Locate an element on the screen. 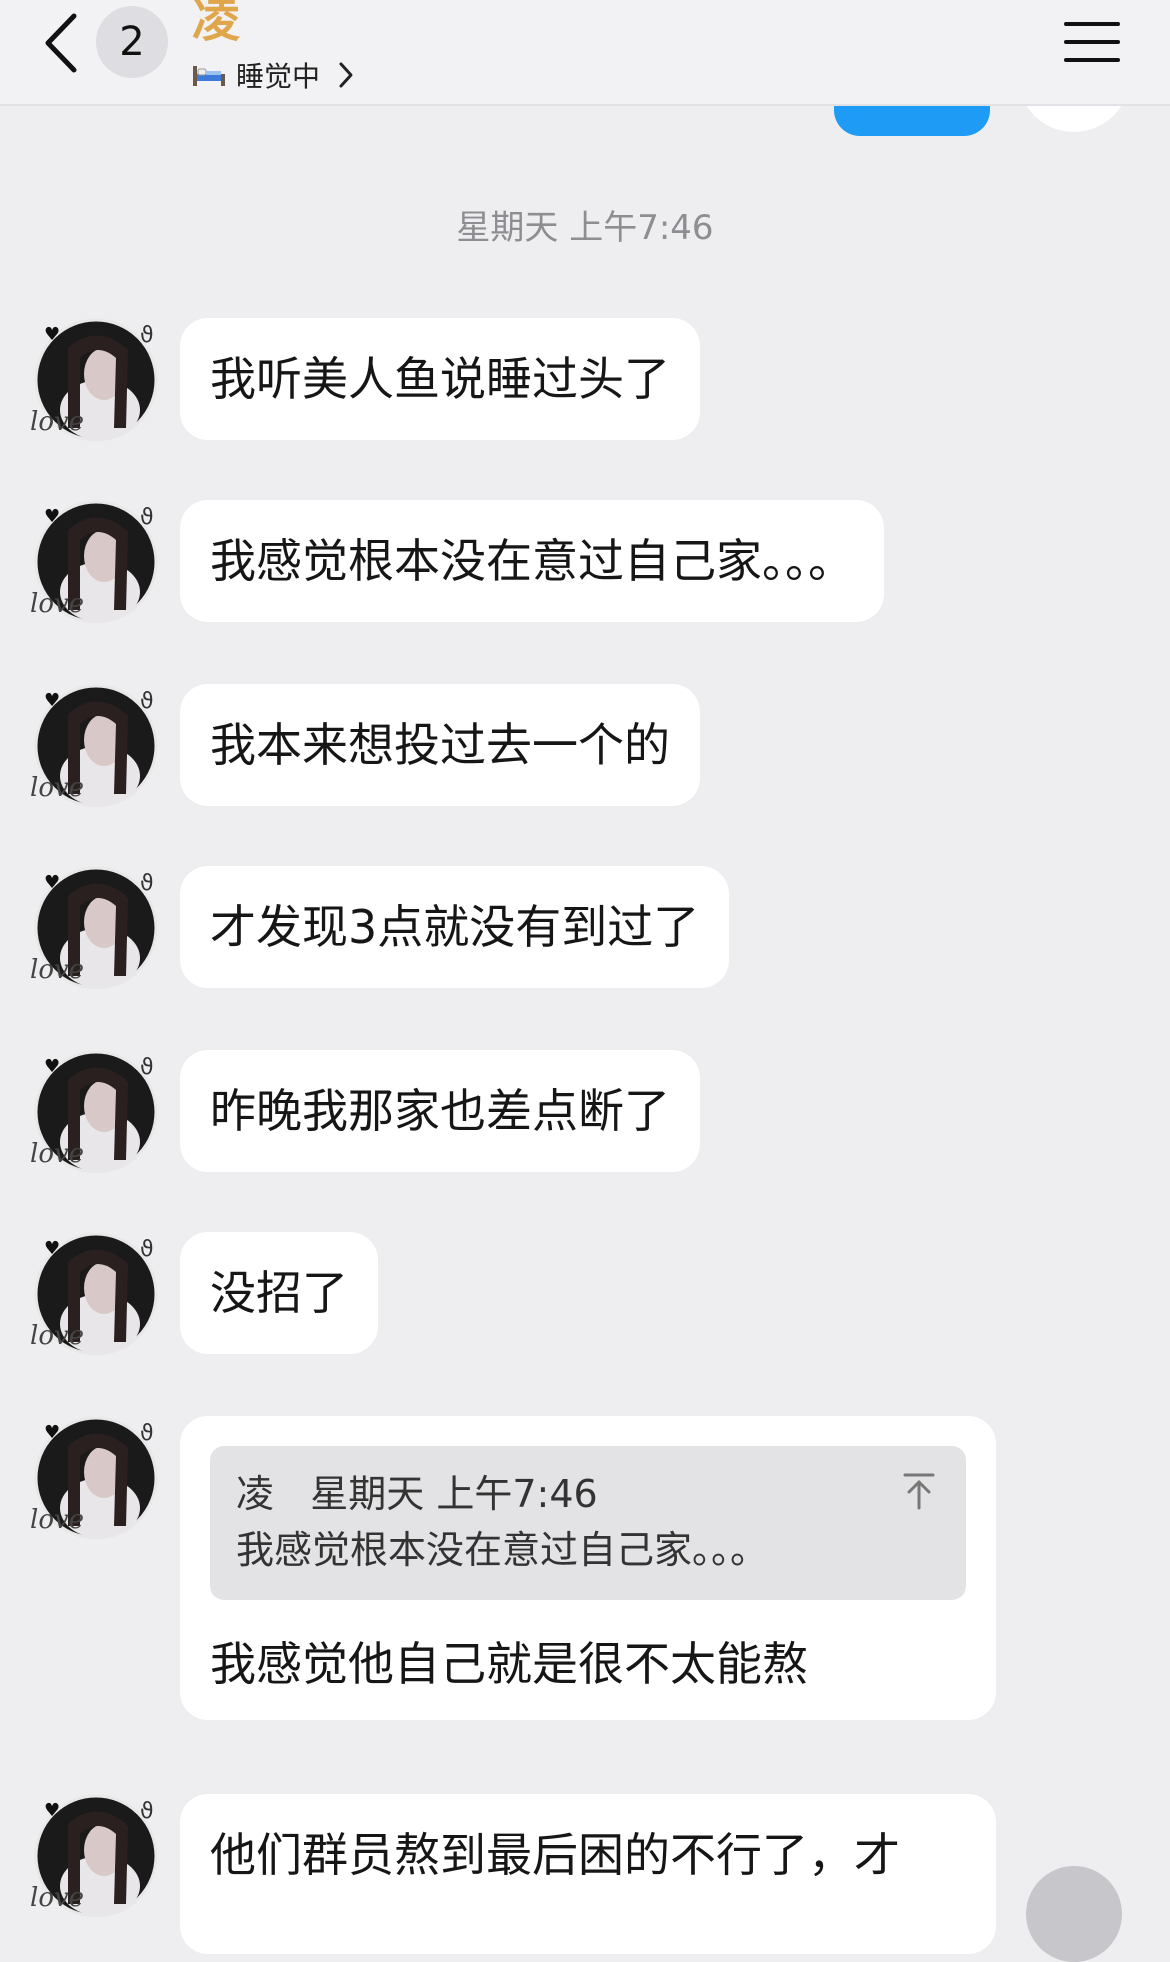  chat-header: 2 凌 睡觉中 is located at coordinates (585, 53).